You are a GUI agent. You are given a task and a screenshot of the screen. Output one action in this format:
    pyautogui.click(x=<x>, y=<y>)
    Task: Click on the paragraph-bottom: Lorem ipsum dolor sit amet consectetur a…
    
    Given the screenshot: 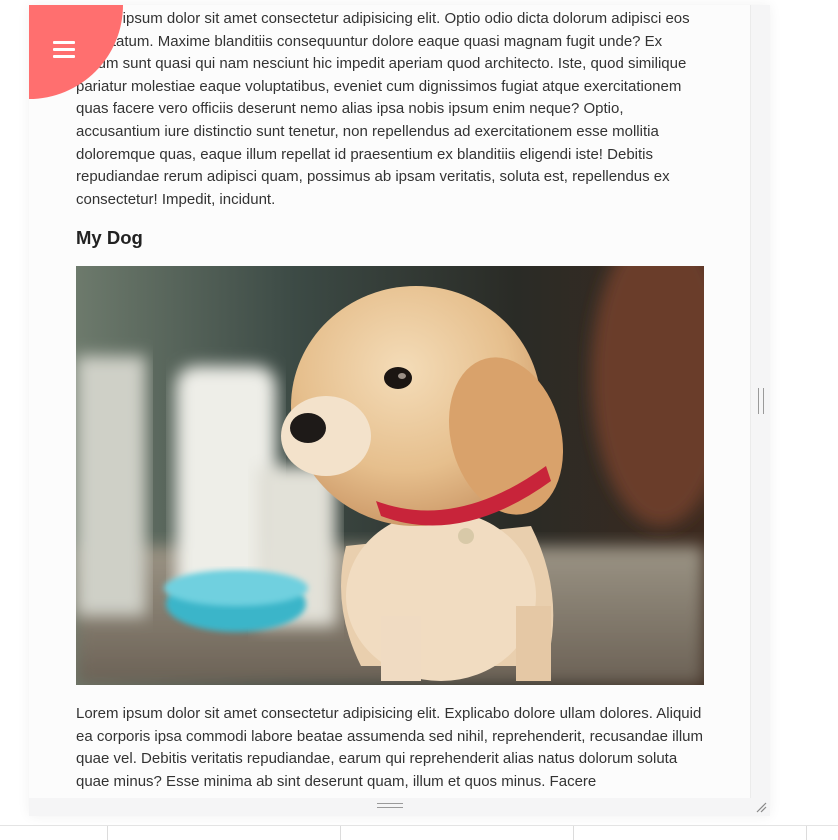 What is the action you would take?
    pyautogui.click(x=390, y=747)
    